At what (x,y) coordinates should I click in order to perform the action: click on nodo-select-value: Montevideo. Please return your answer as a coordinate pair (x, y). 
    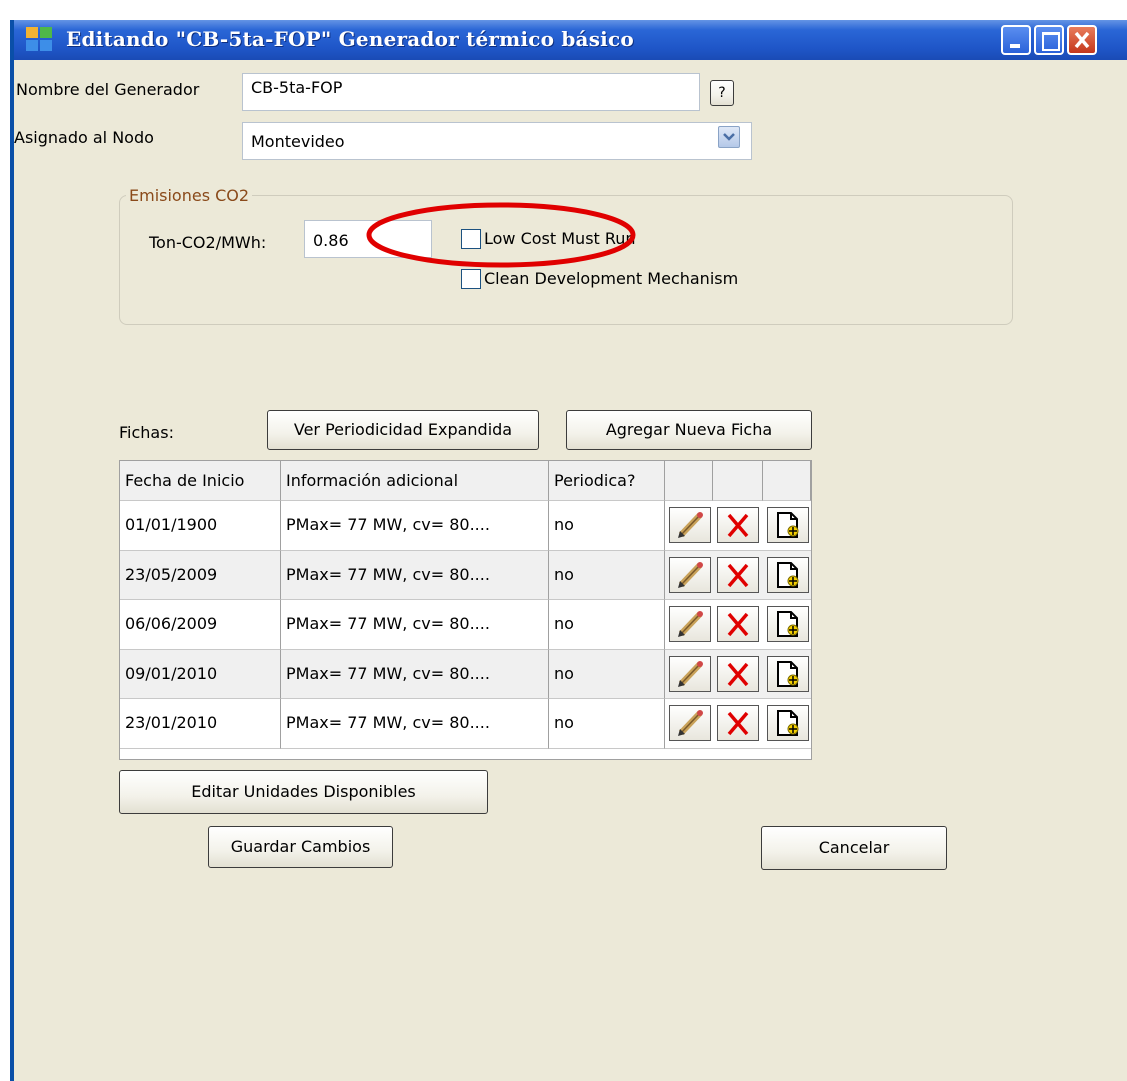
    Looking at the image, I should click on (298, 141).